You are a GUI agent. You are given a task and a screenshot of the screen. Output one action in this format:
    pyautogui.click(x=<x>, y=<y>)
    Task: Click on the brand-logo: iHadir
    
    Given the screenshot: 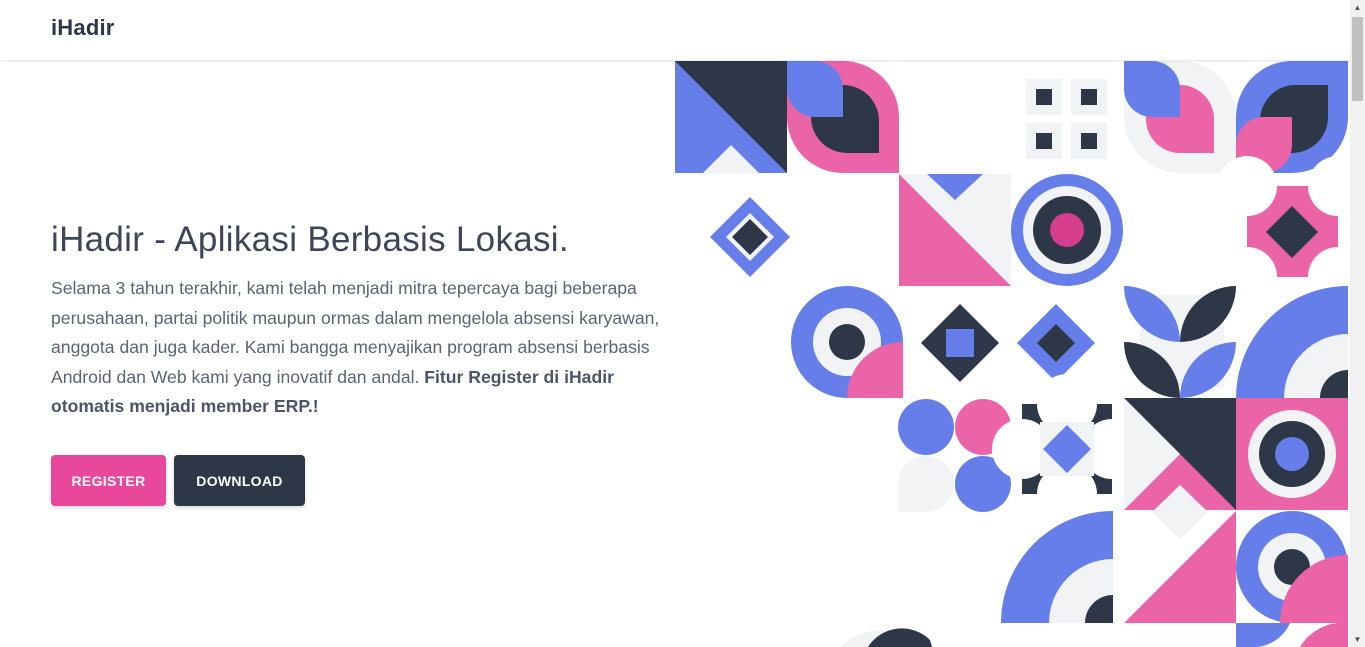 What is the action you would take?
    pyautogui.click(x=83, y=28)
    